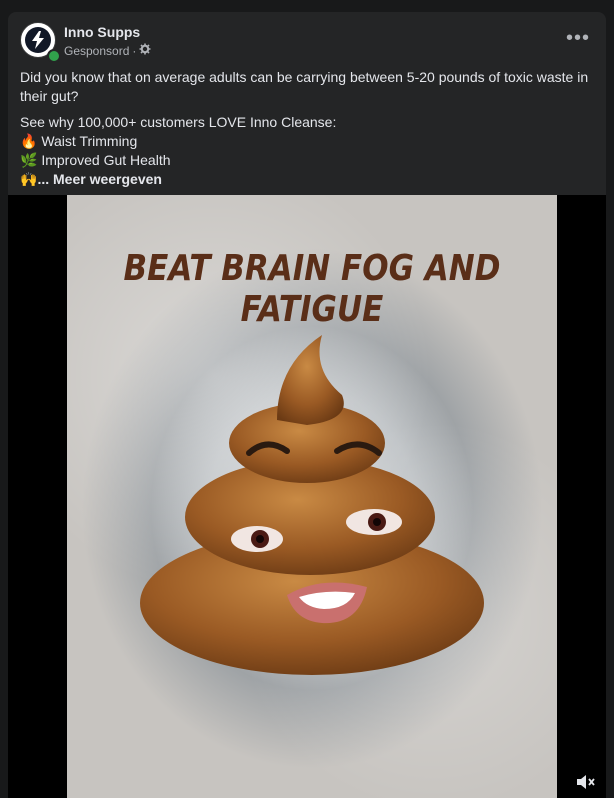 Image resolution: width=614 pixels, height=798 pixels. I want to click on bullet-more: 🙌... Meer weergeven, so click(307, 179).